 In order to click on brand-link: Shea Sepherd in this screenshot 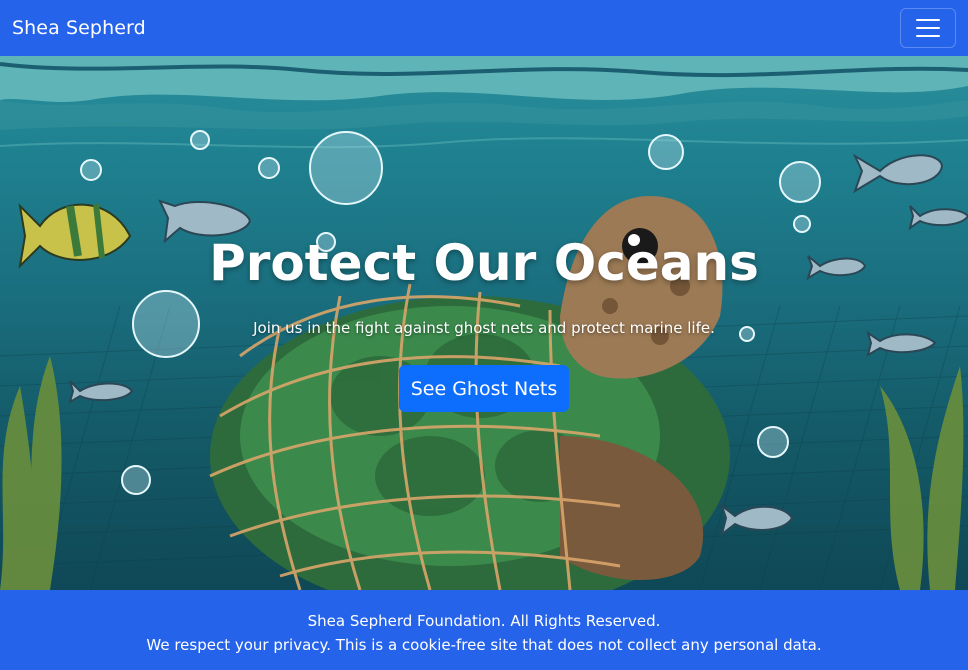, I will do `click(79, 28)`.